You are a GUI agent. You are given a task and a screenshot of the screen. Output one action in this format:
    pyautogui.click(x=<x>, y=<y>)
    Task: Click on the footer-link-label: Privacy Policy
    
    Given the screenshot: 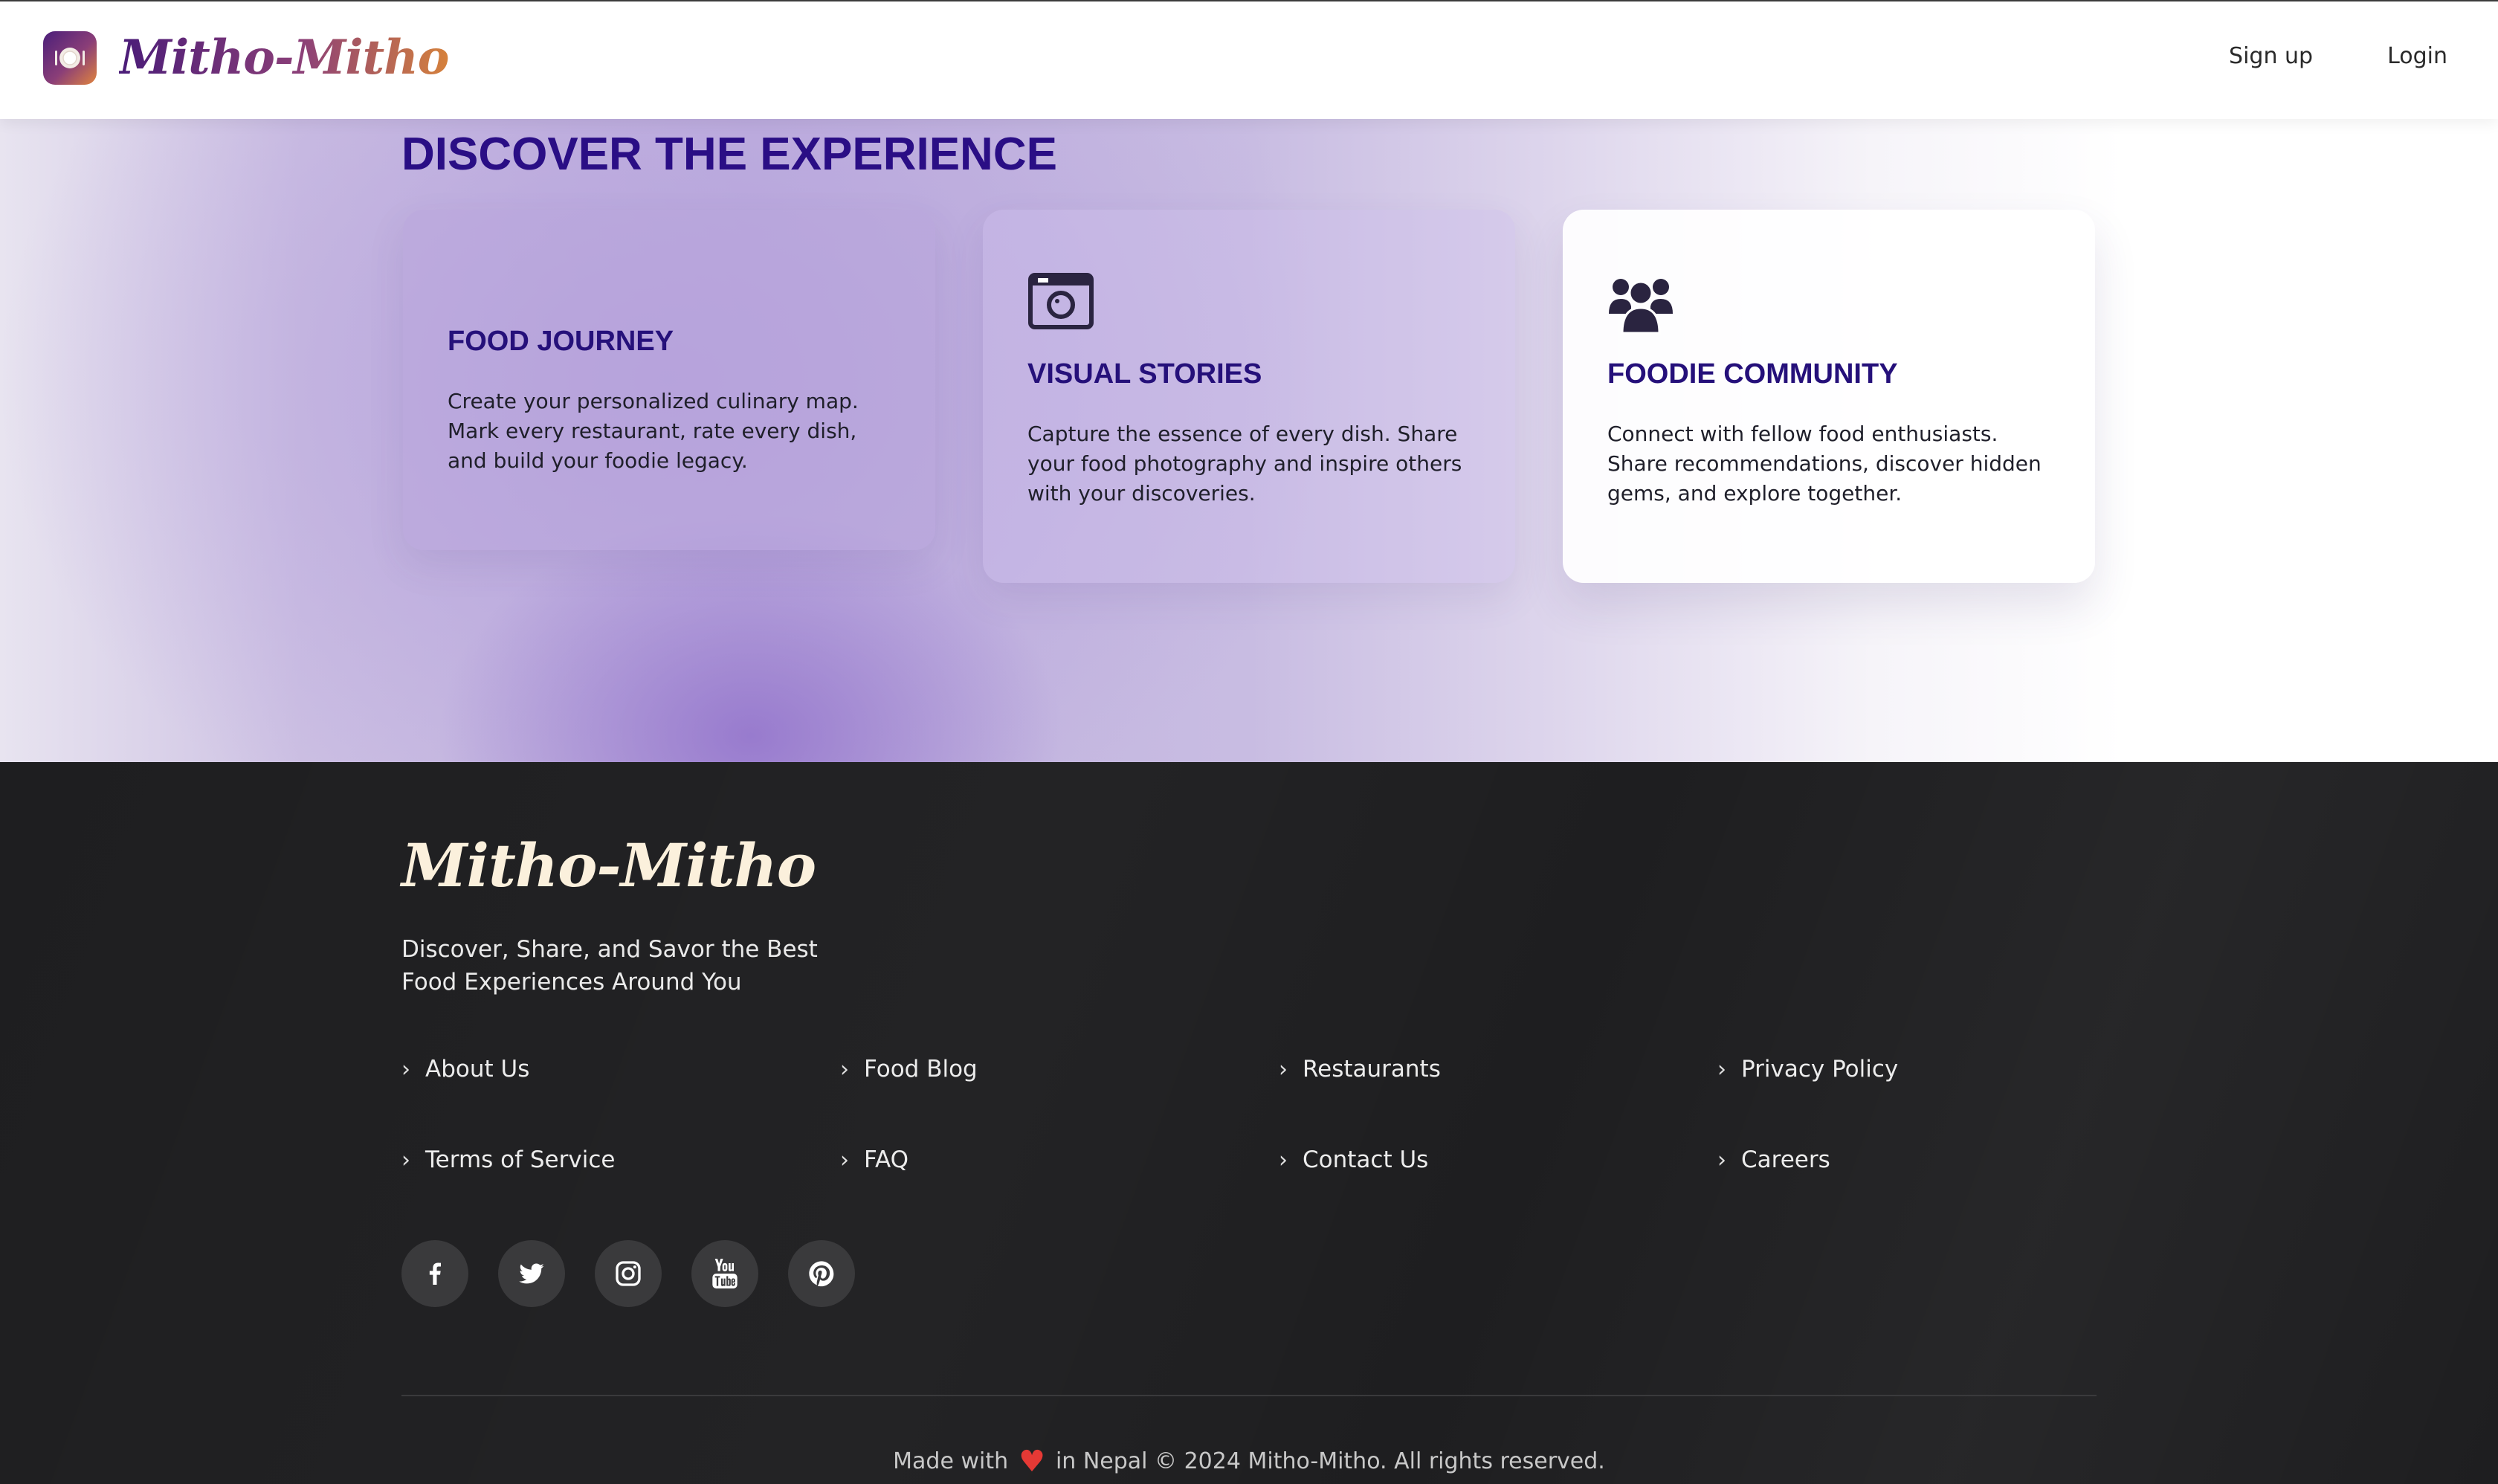 What is the action you would take?
    pyautogui.click(x=1820, y=1069)
    